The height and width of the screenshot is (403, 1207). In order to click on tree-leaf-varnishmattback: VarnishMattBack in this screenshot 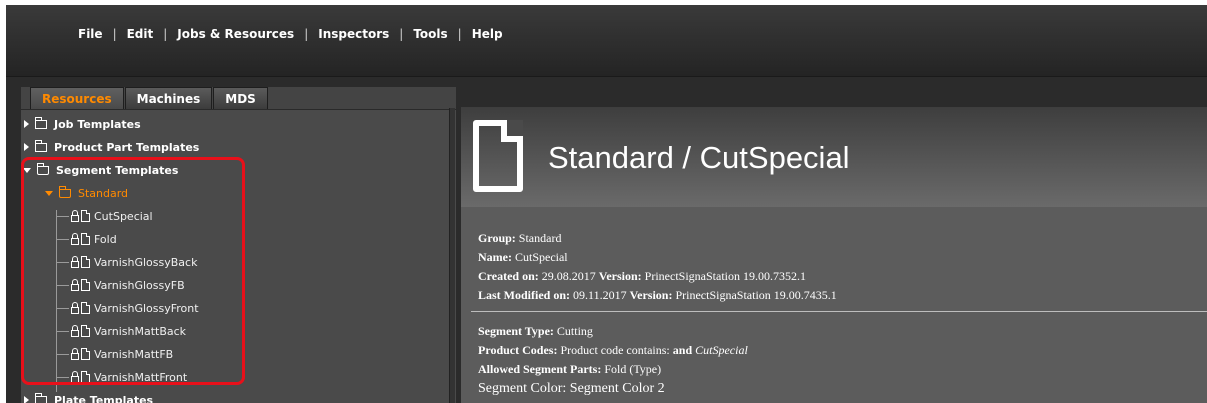, I will do `click(121, 331)`.